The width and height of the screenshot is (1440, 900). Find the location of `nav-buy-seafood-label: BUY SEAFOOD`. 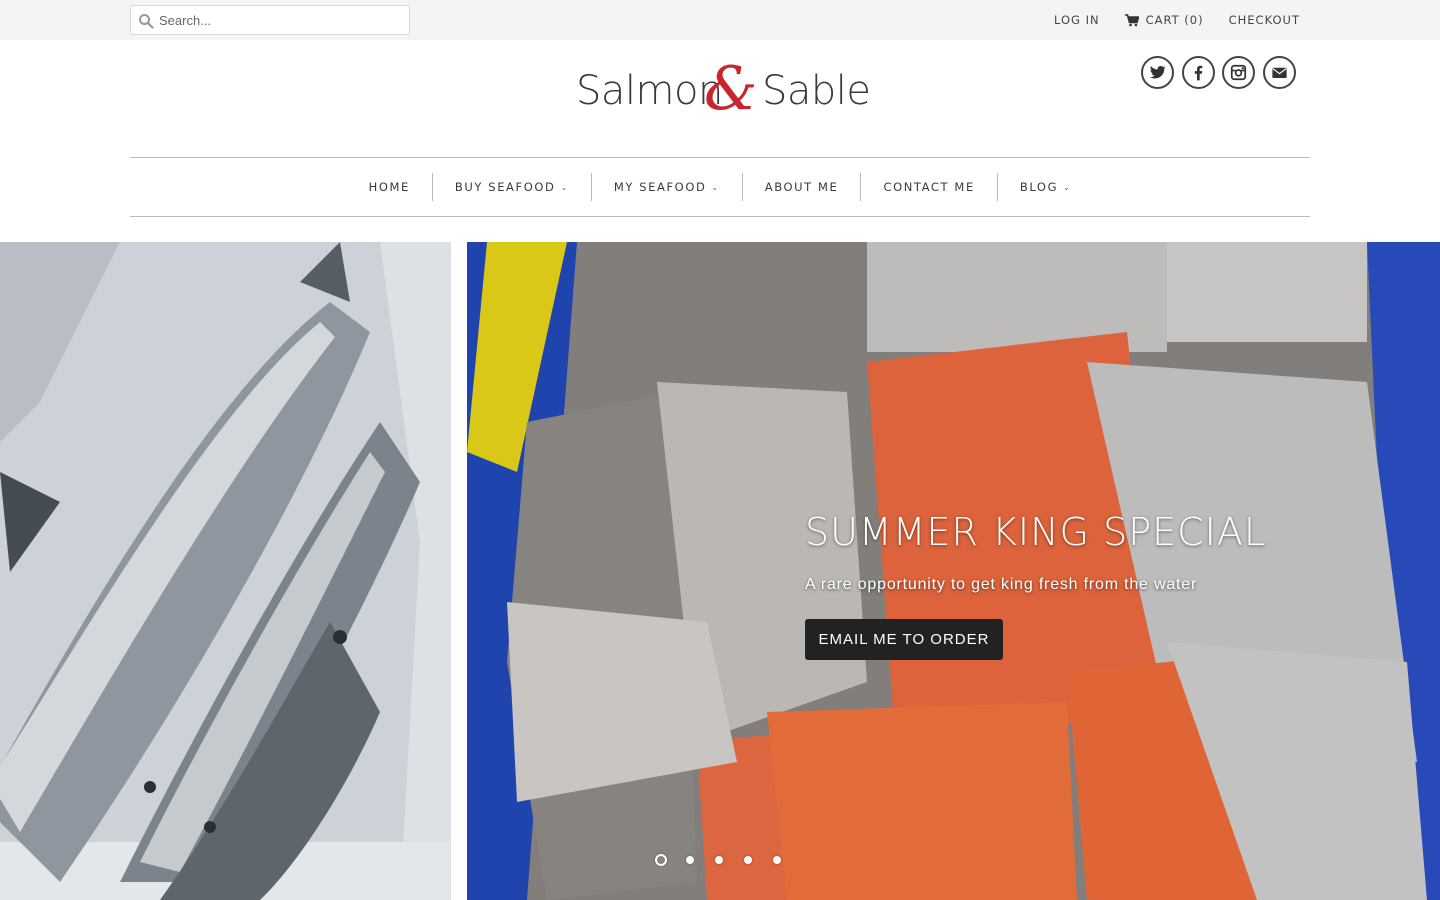

nav-buy-seafood-label: BUY SEAFOOD is located at coordinates (505, 187).